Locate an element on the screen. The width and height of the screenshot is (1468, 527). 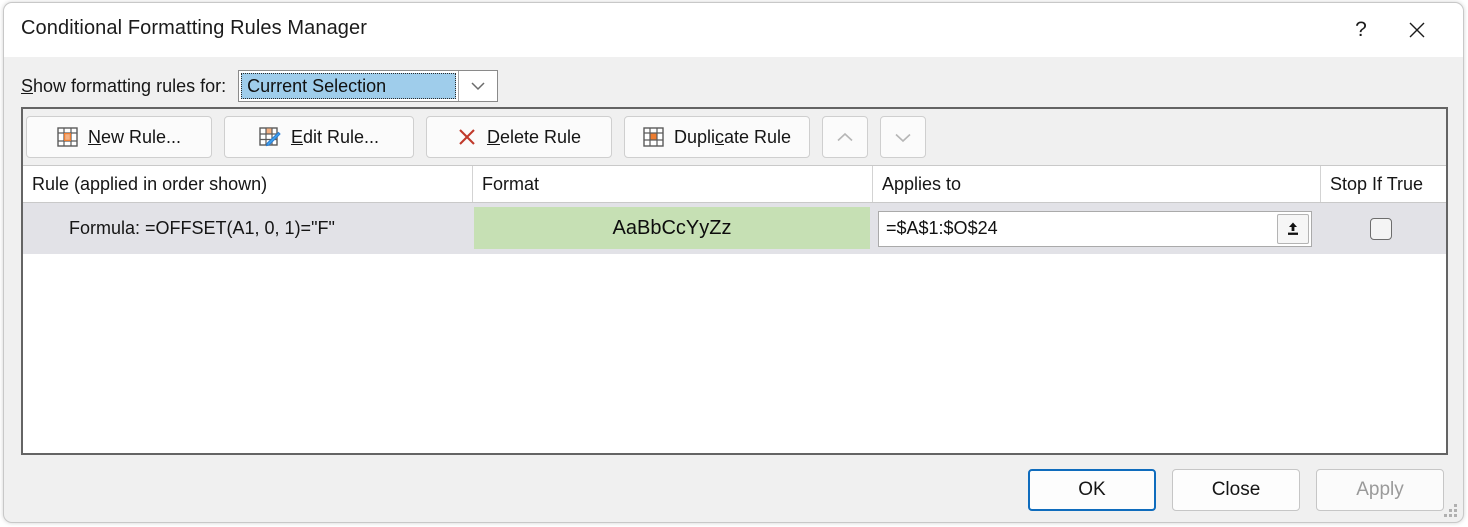
duplicate-rule-label-rest: ate Rule is located at coordinates (757, 136).